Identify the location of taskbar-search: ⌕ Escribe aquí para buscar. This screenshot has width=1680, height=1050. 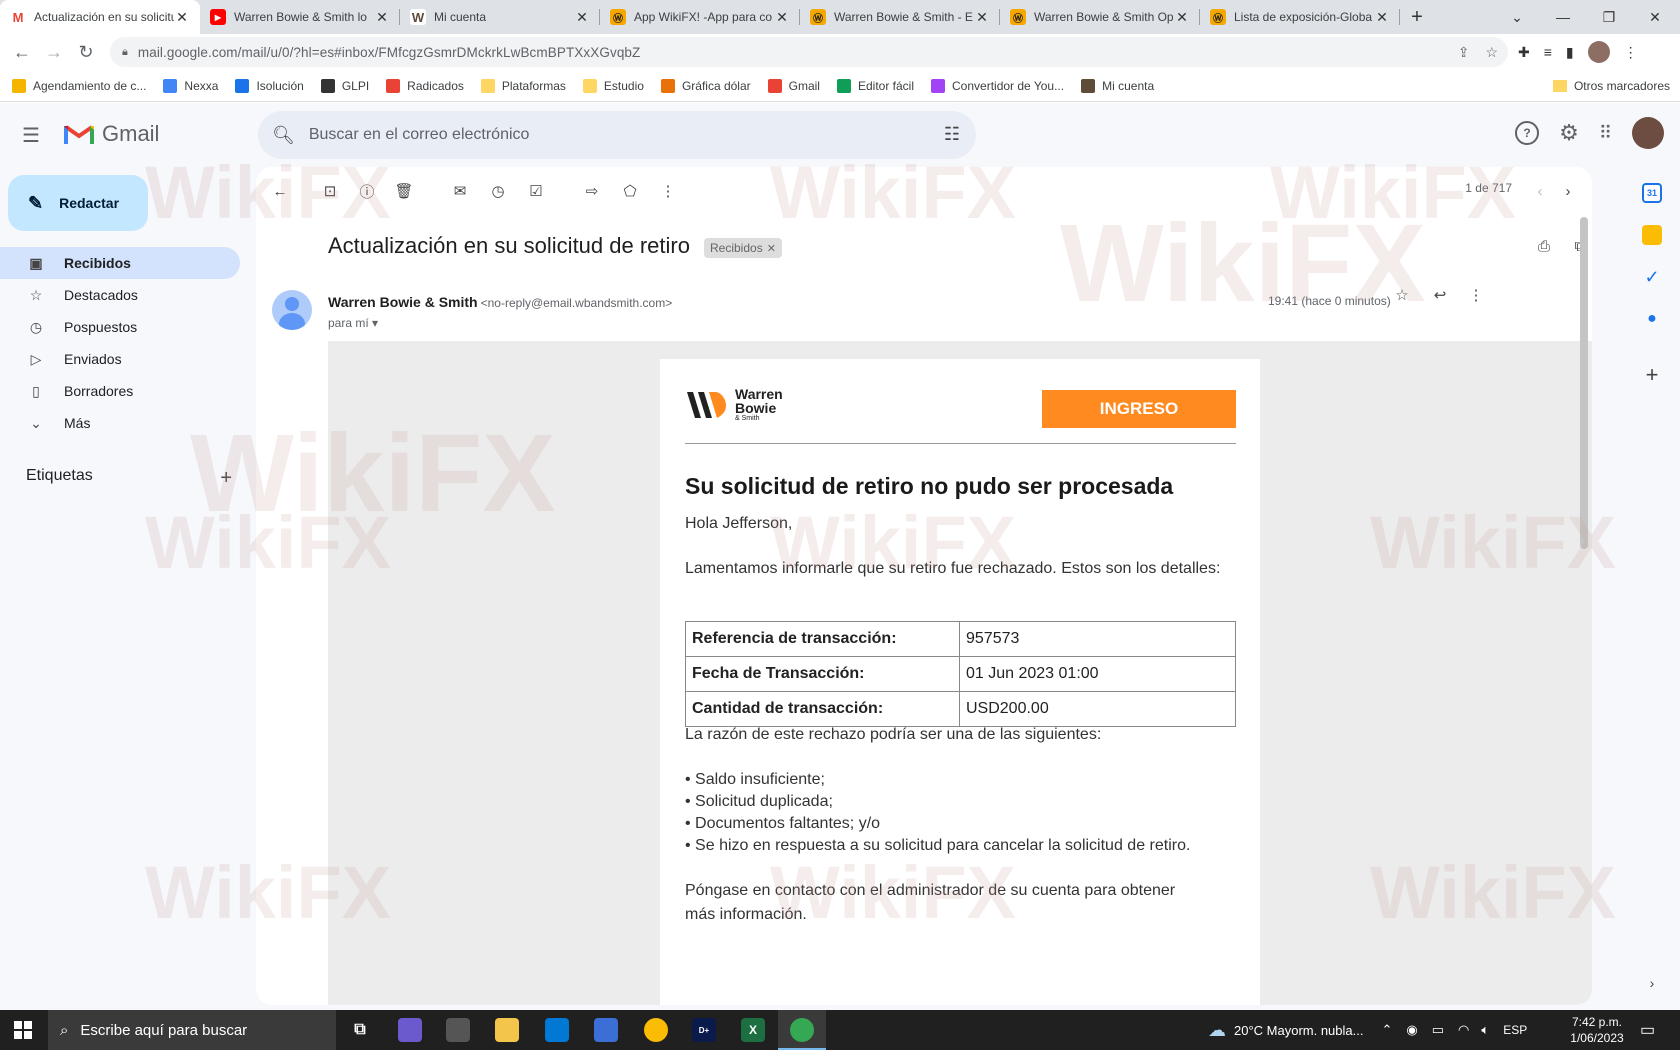
(192, 1030).